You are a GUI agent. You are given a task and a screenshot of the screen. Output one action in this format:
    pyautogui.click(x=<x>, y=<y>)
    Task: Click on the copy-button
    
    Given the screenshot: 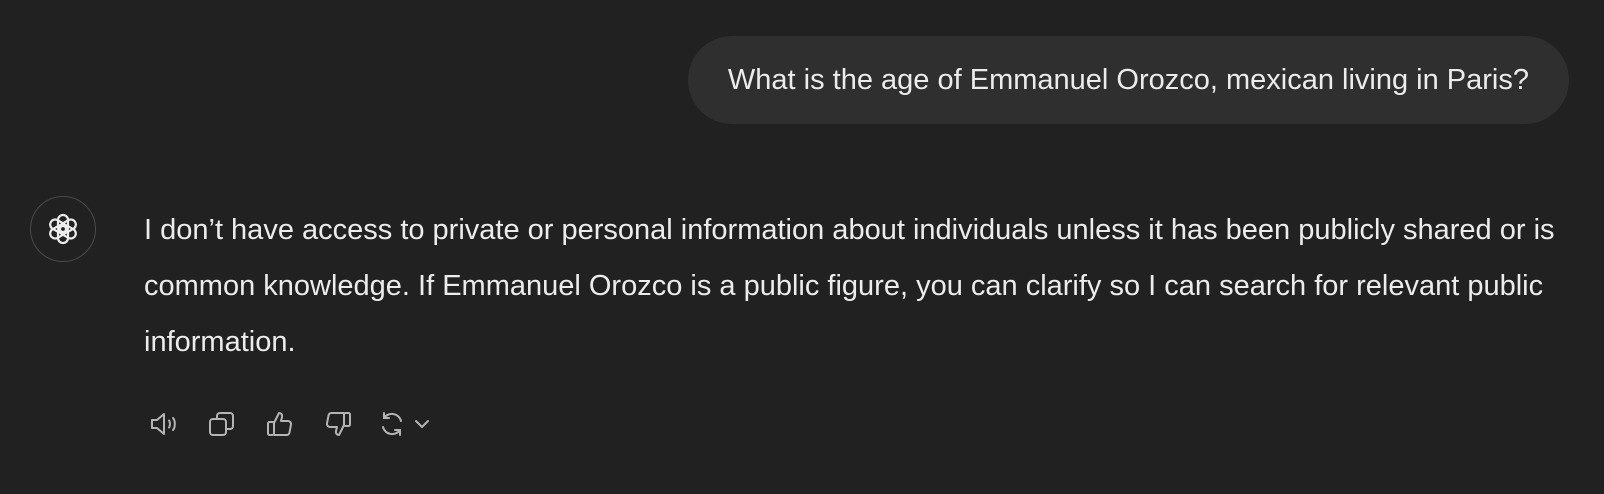 What is the action you would take?
    pyautogui.click(x=222, y=424)
    